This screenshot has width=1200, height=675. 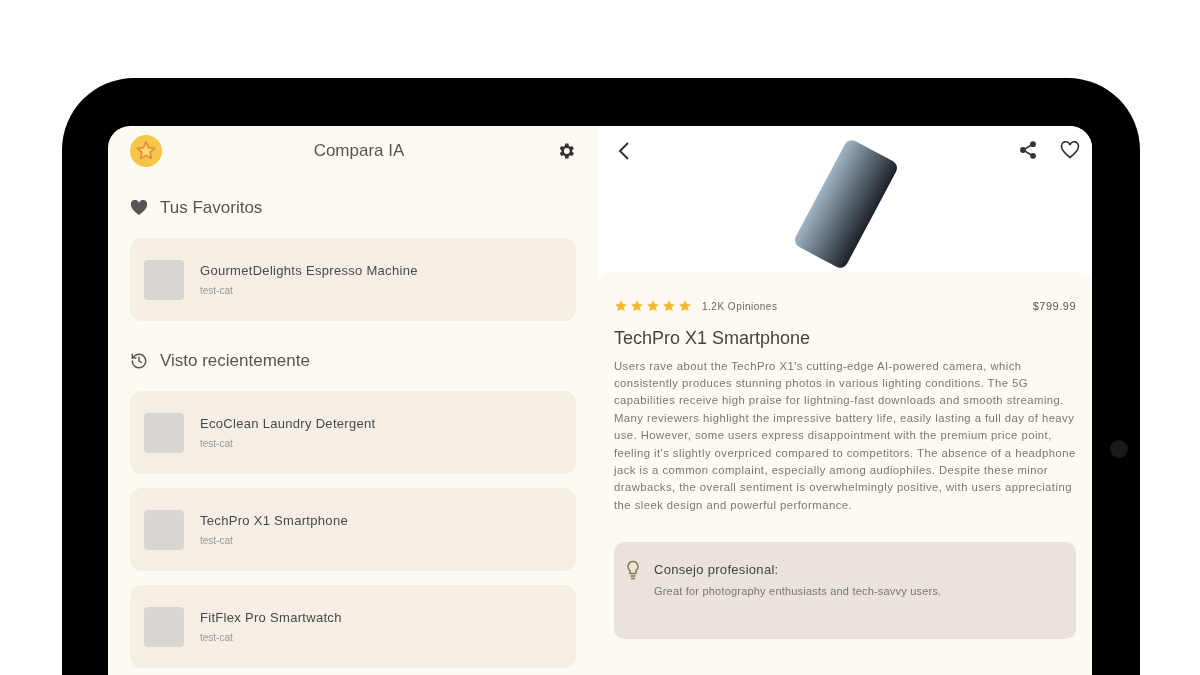 I want to click on section-heading: Tus Favoritos, so click(x=211, y=208).